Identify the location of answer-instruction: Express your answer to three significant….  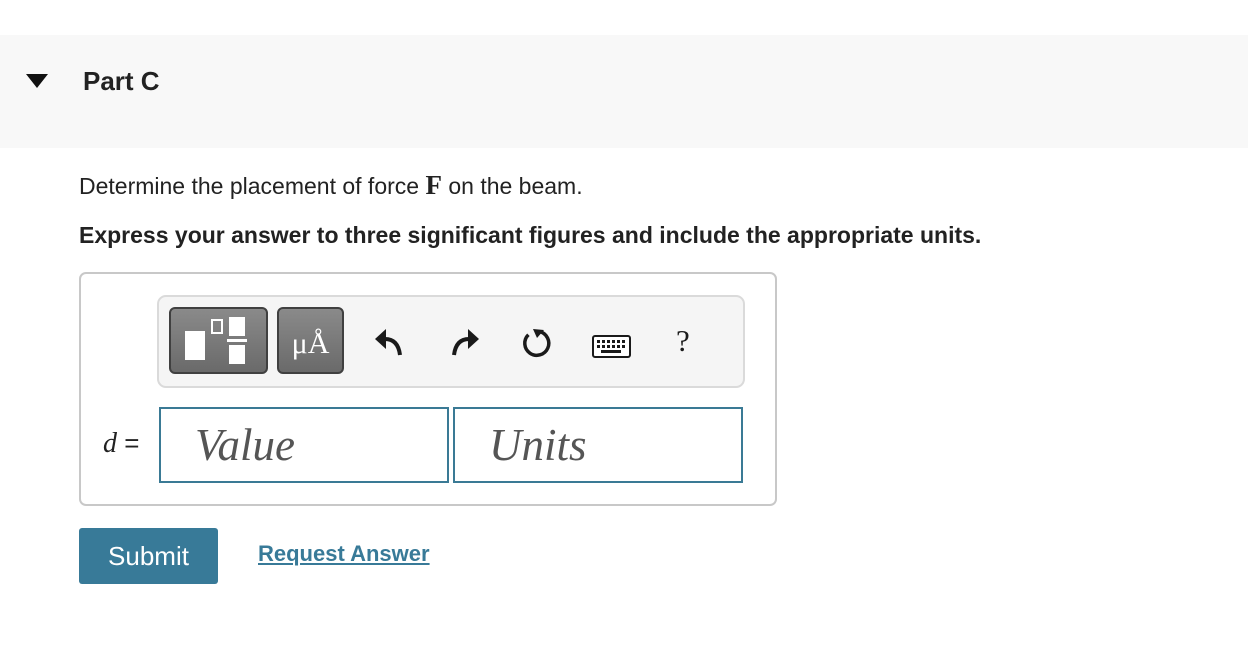
(530, 235).